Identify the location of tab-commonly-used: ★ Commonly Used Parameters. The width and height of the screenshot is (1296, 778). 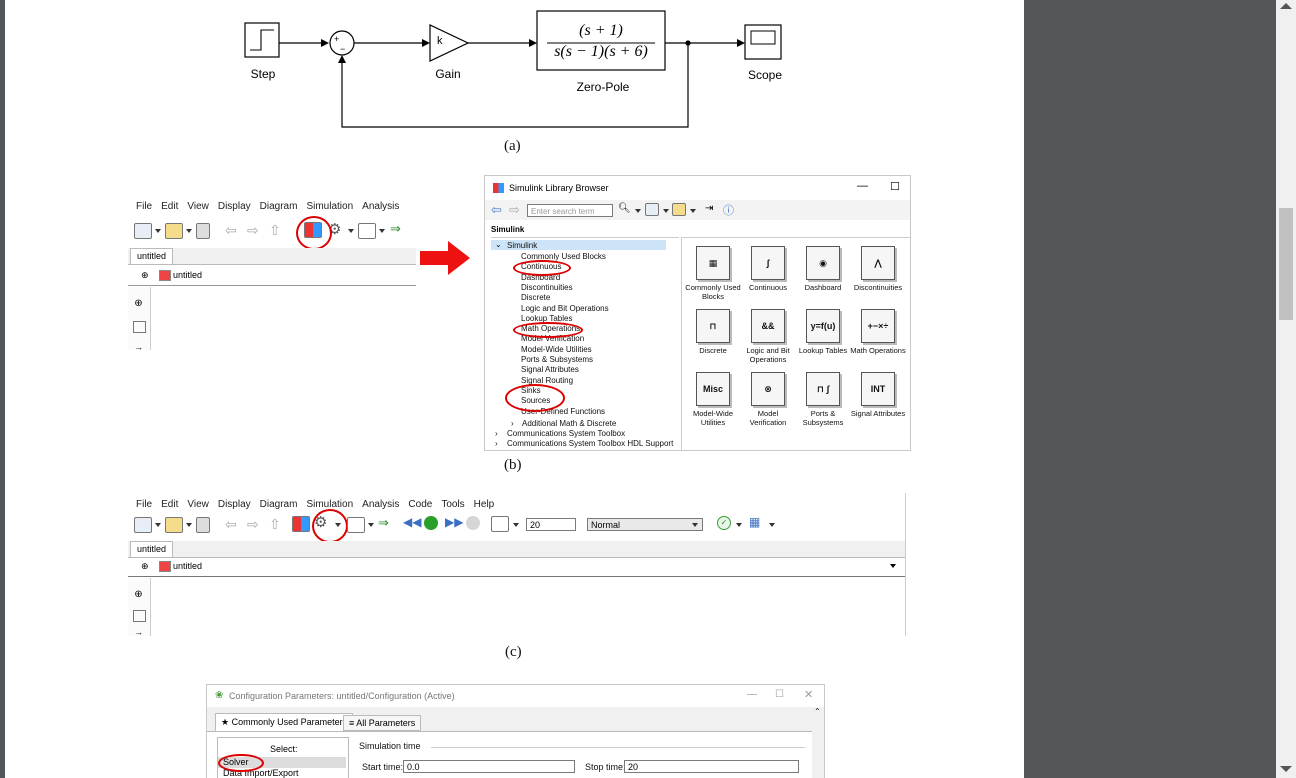
(284, 722).